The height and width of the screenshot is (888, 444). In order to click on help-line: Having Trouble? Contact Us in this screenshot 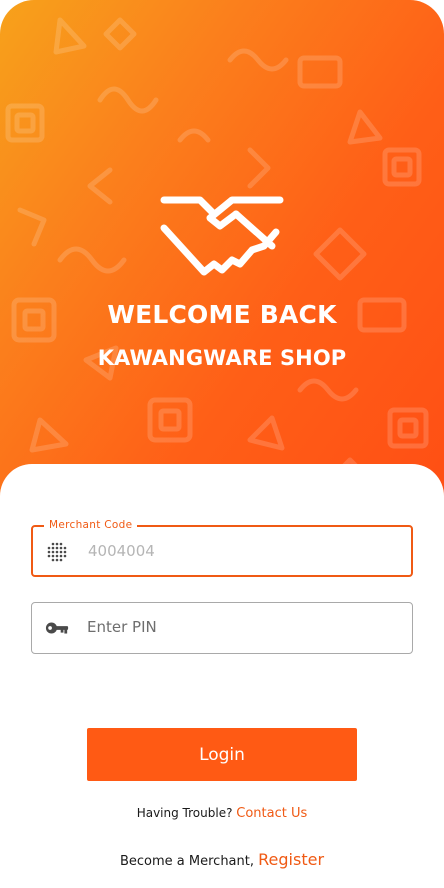, I will do `click(222, 813)`.